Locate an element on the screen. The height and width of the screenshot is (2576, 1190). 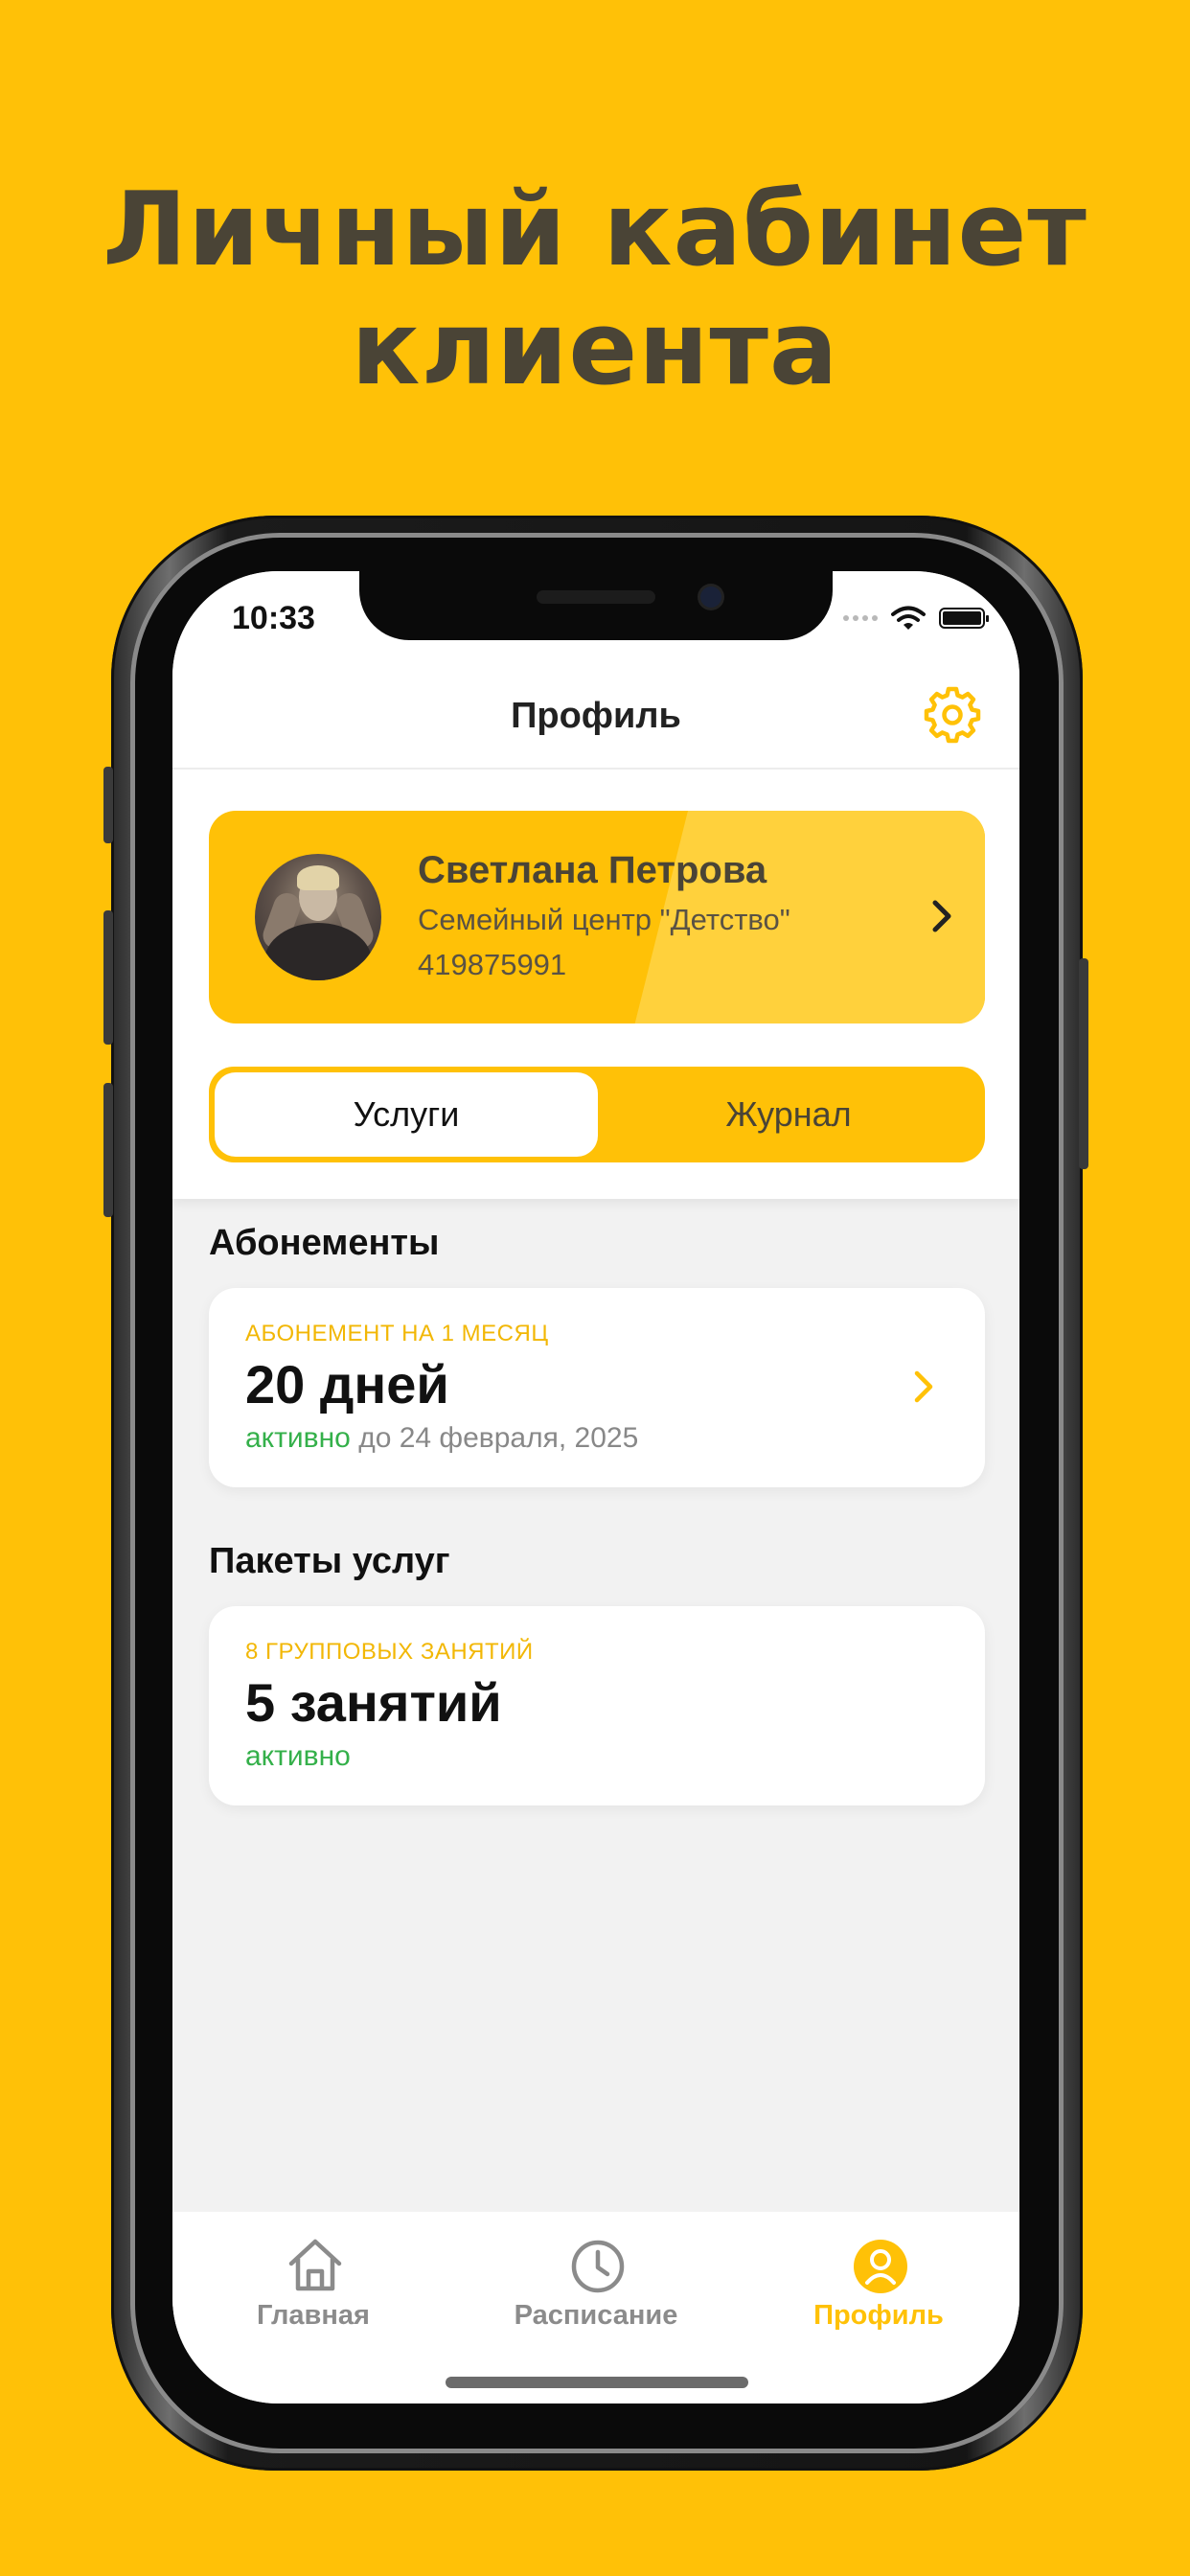
page-title: Профиль is located at coordinates (596, 716).